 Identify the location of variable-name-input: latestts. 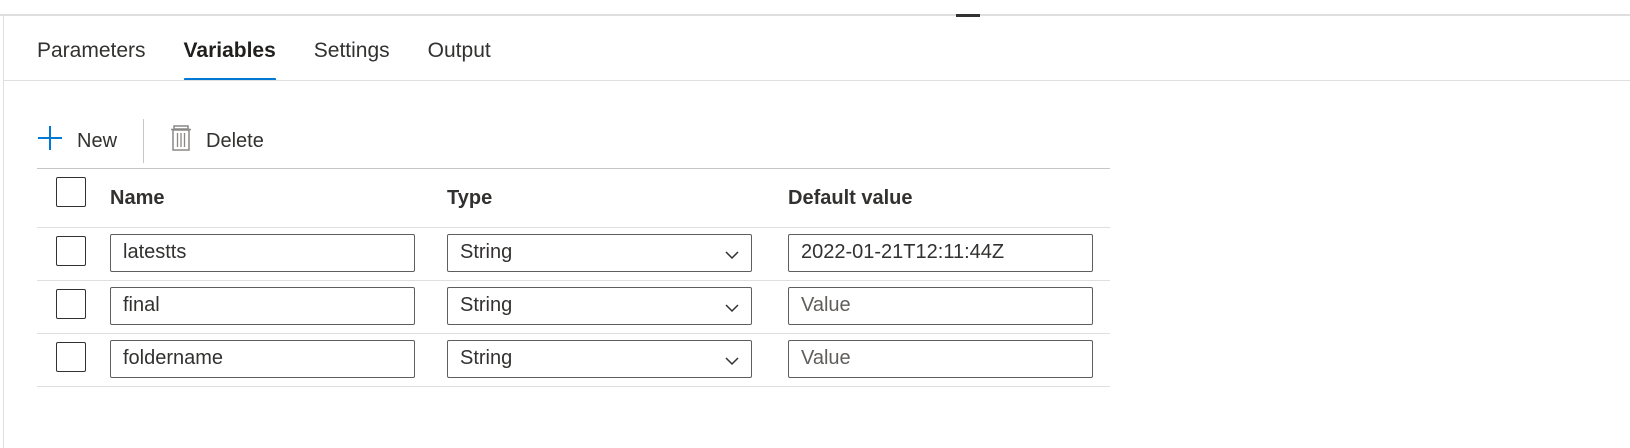
(262, 253).